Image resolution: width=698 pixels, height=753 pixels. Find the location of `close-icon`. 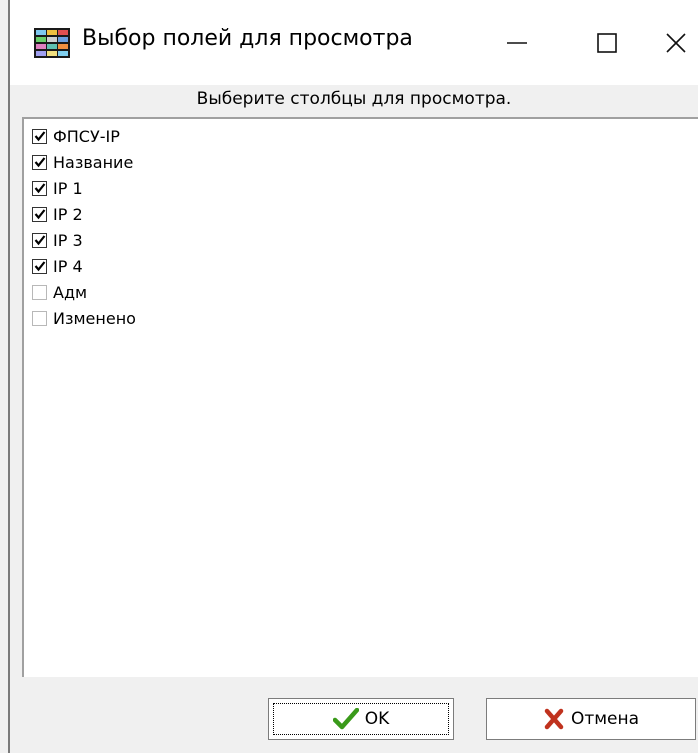

close-icon is located at coordinates (676, 43).